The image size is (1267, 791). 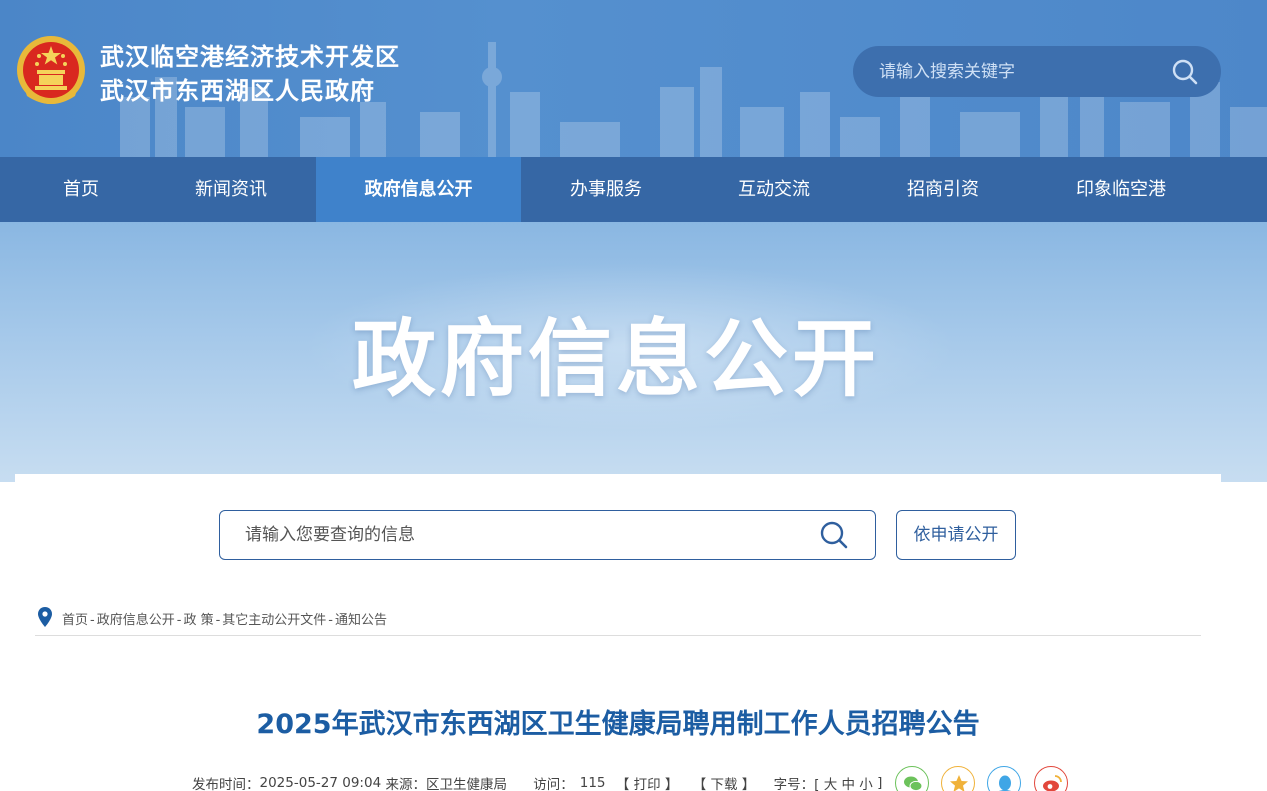 What do you see at coordinates (320, 783) in the screenshot?
I see `publish-time: 2025-05-27 09:04` at bounding box center [320, 783].